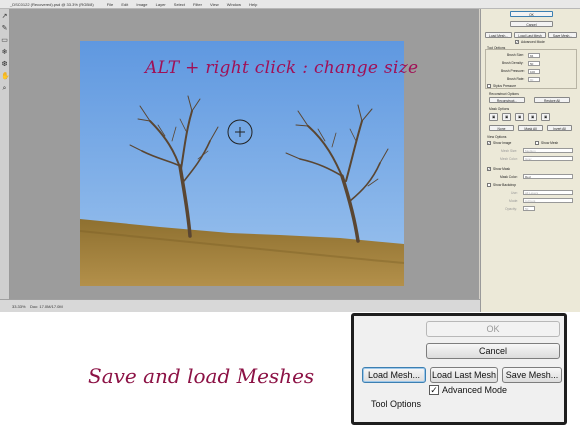 The width and height of the screenshot is (580, 429). I want to click on mode-label: Mode:, so click(514, 201).